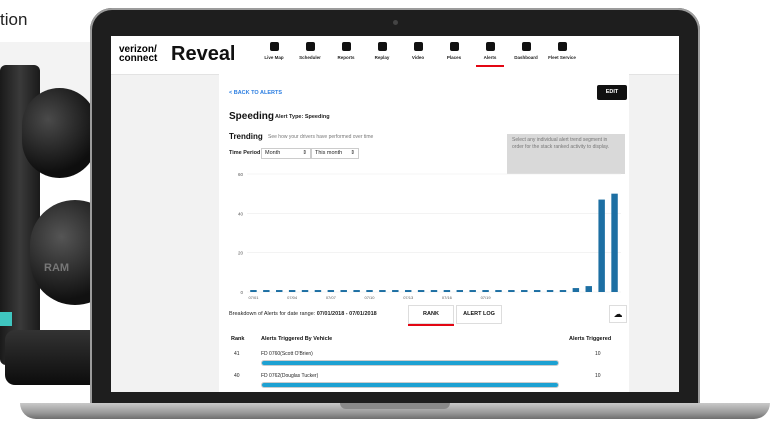  I want to click on alert-type-label: Alert Type: Speeding, so click(302, 117).